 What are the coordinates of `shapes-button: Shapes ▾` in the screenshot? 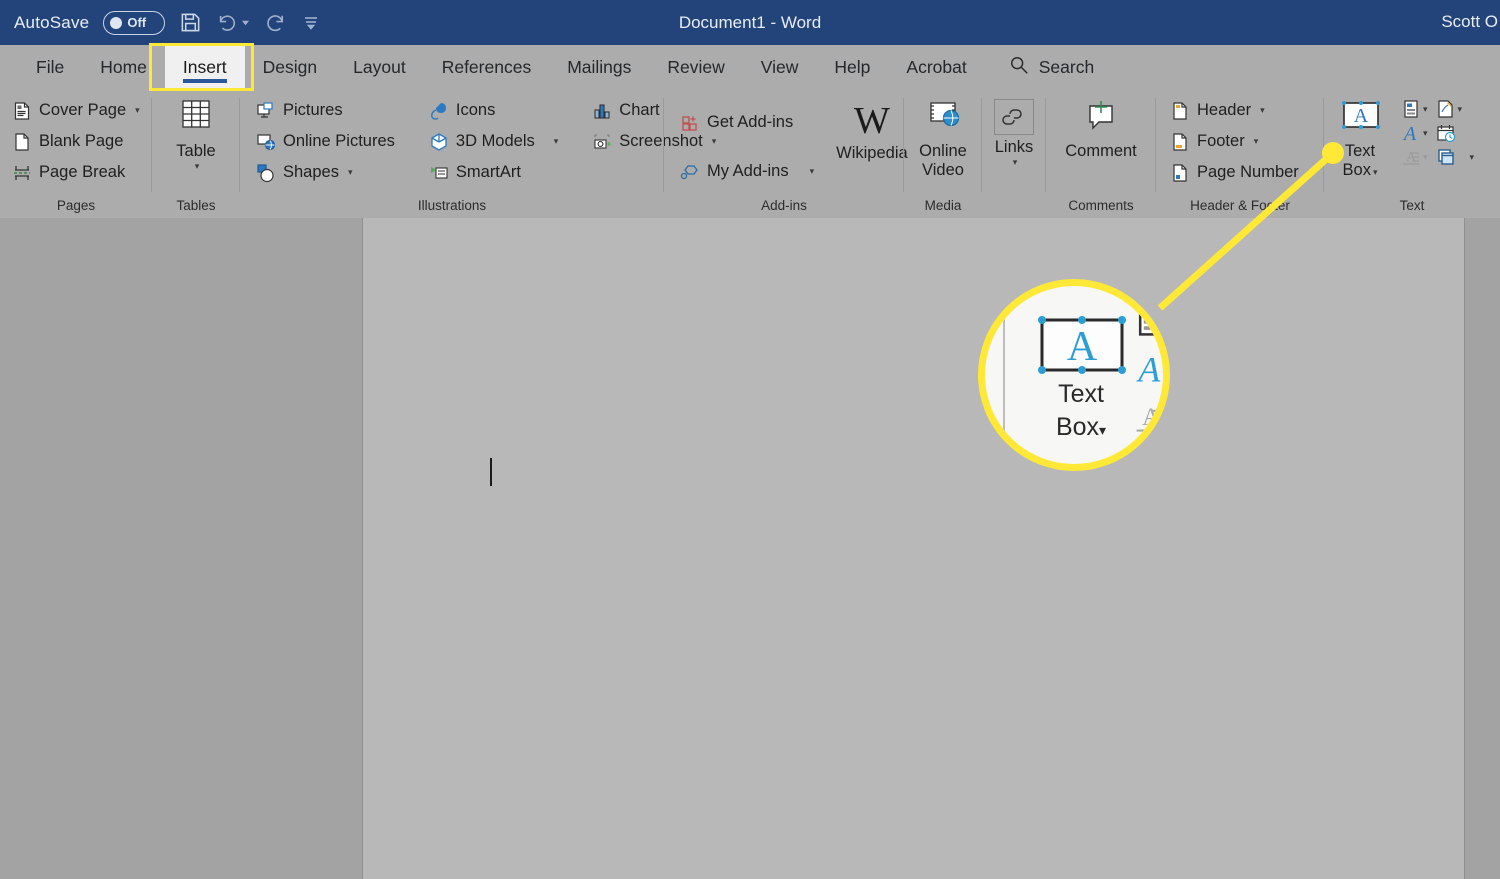 It's located at (325, 172).